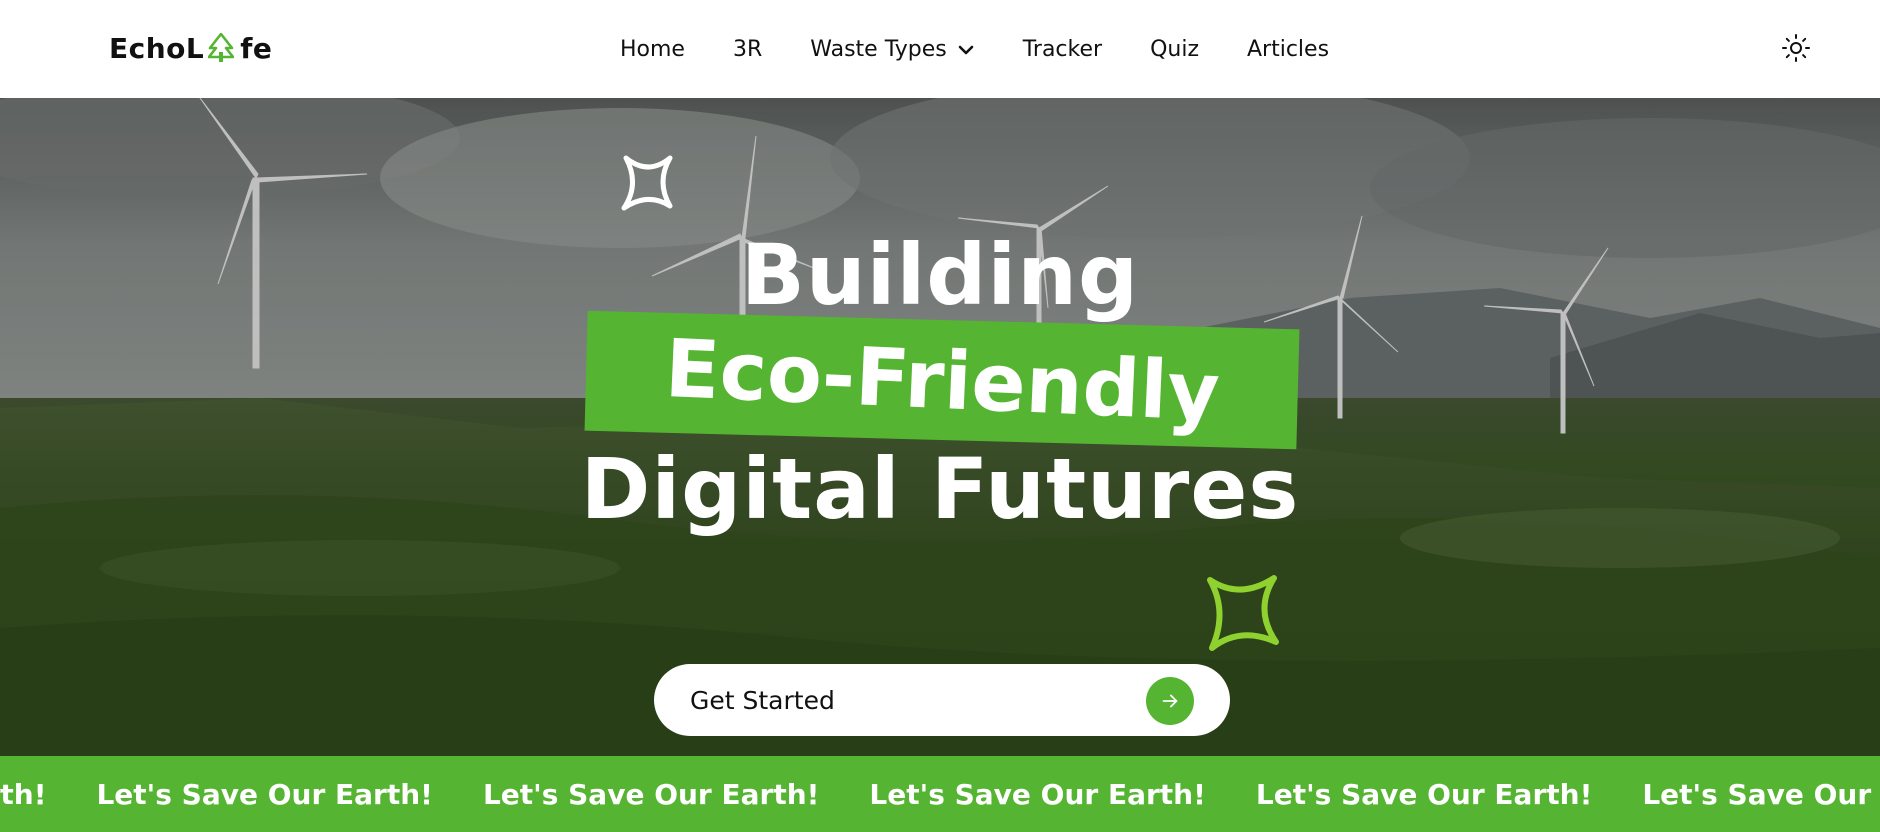 The image size is (1880, 832). I want to click on headline-line-1: Building, so click(940, 275).